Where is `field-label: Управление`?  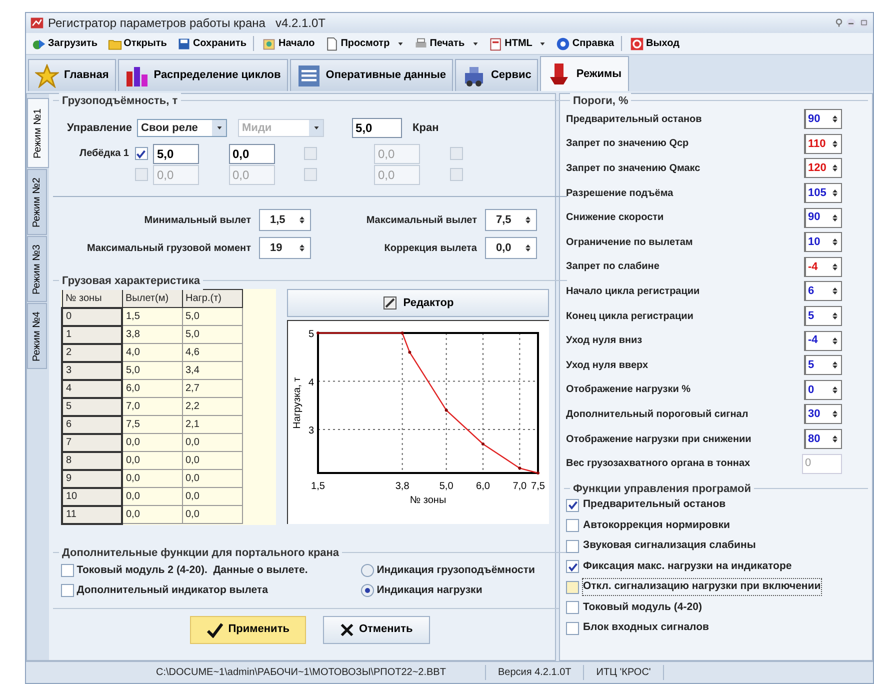
field-label: Управление is located at coordinates (99, 128).